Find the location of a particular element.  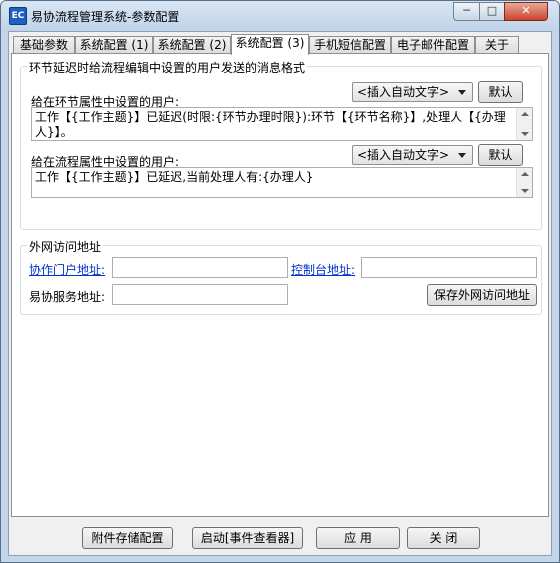

message-format-group-title: 环节延迟时给流程编辑中设置的用户发送的消息格式 is located at coordinates (167, 67).